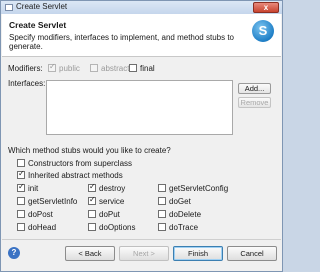 Image resolution: width=320 pixels, height=272 pixels. What do you see at coordinates (25, 68) in the screenshot?
I see `modifiers-label: Modifiers:` at bounding box center [25, 68].